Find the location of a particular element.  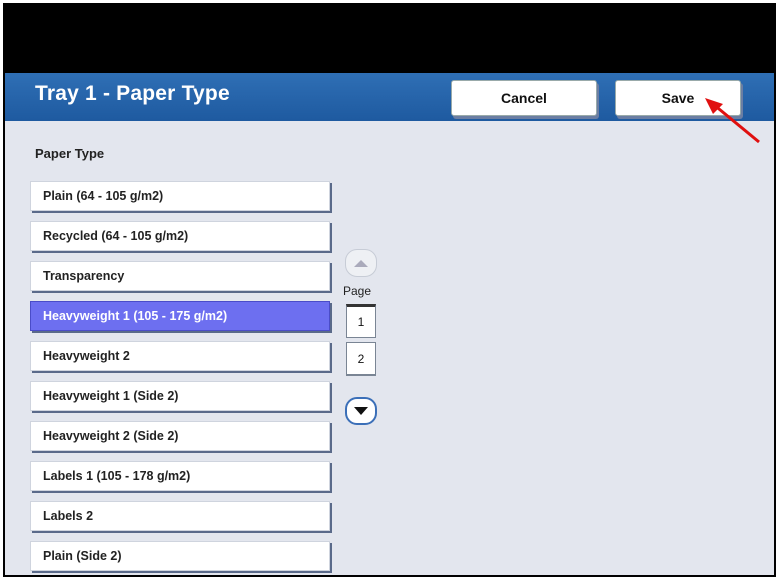

paper-type-item-label: Heavyweight 2 is located at coordinates (86, 356).